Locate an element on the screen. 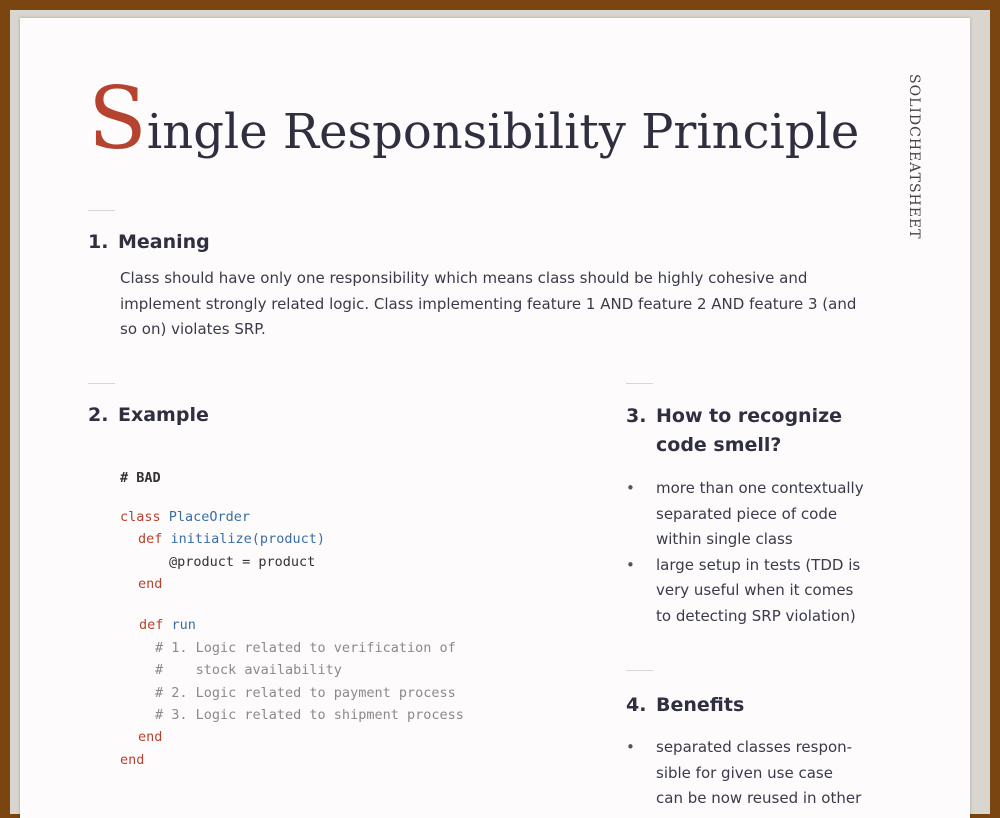 This screenshot has height=818, width=1000. list-item-line: within single class is located at coordinates (724, 539).